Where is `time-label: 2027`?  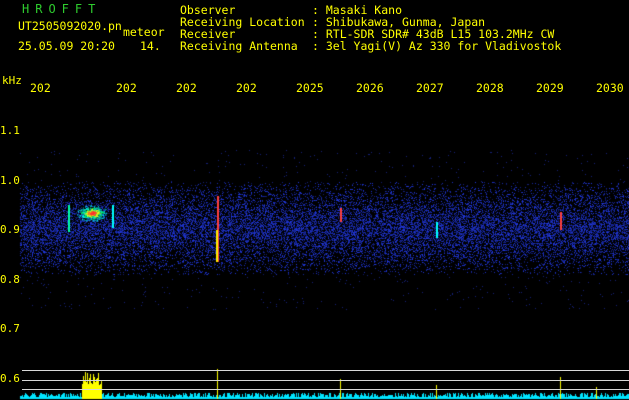 time-label: 2027 is located at coordinates (430, 88).